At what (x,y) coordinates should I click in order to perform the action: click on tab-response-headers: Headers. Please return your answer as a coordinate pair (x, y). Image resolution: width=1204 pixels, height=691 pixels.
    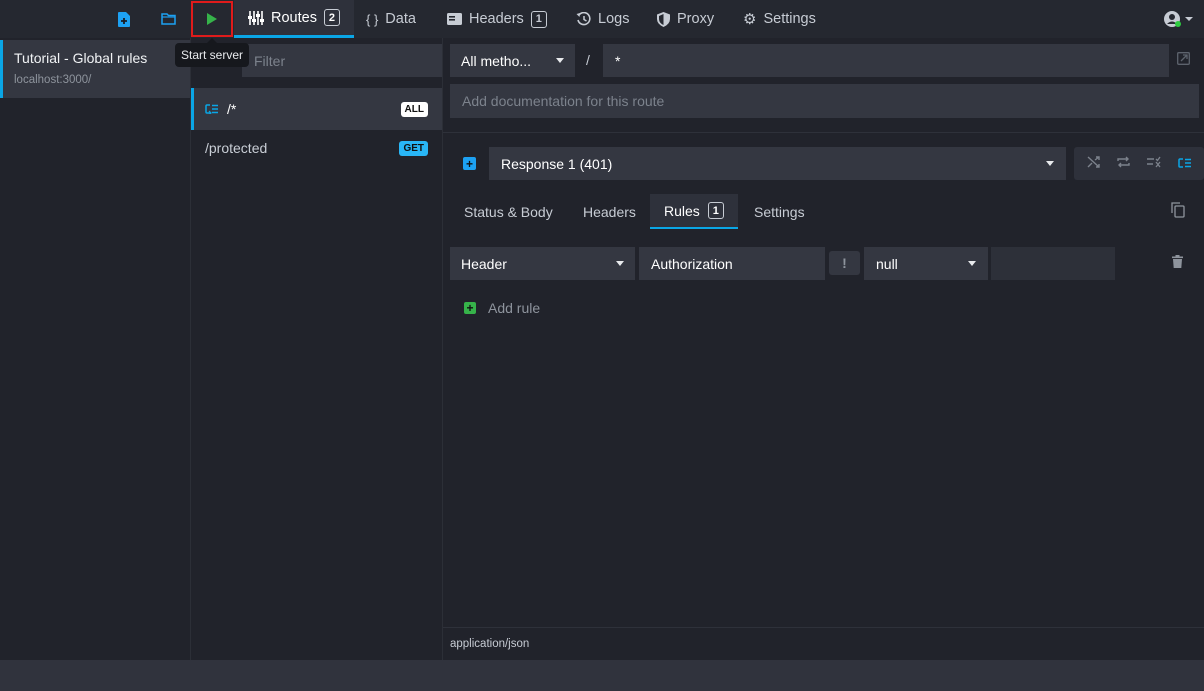
    Looking at the image, I should click on (609, 211).